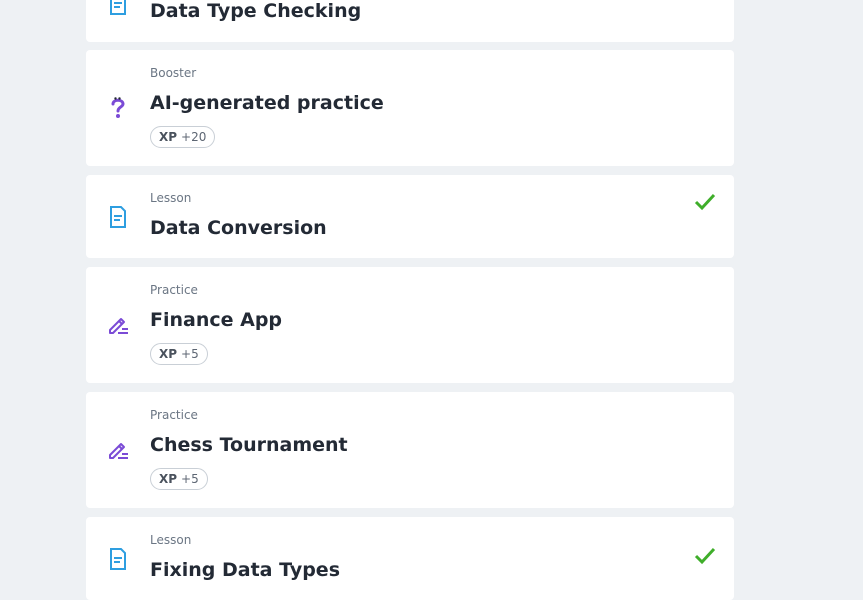  Describe the element at coordinates (238, 228) in the screenshot. I see `item-title: Data Conversion` at that location.